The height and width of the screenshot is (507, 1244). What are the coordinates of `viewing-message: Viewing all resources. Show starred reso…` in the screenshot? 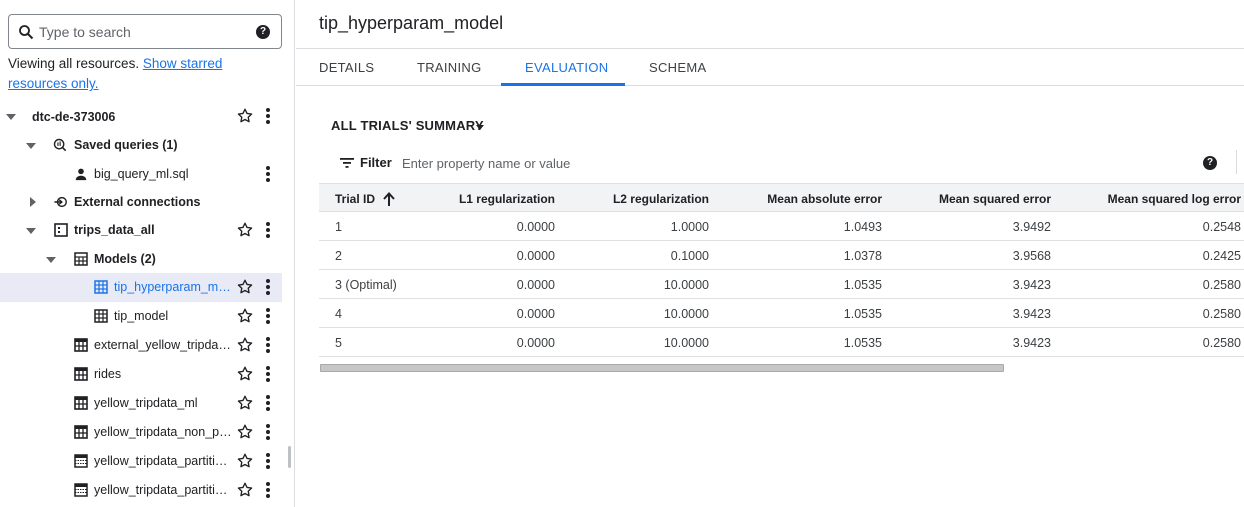 It's located at (144, 74).